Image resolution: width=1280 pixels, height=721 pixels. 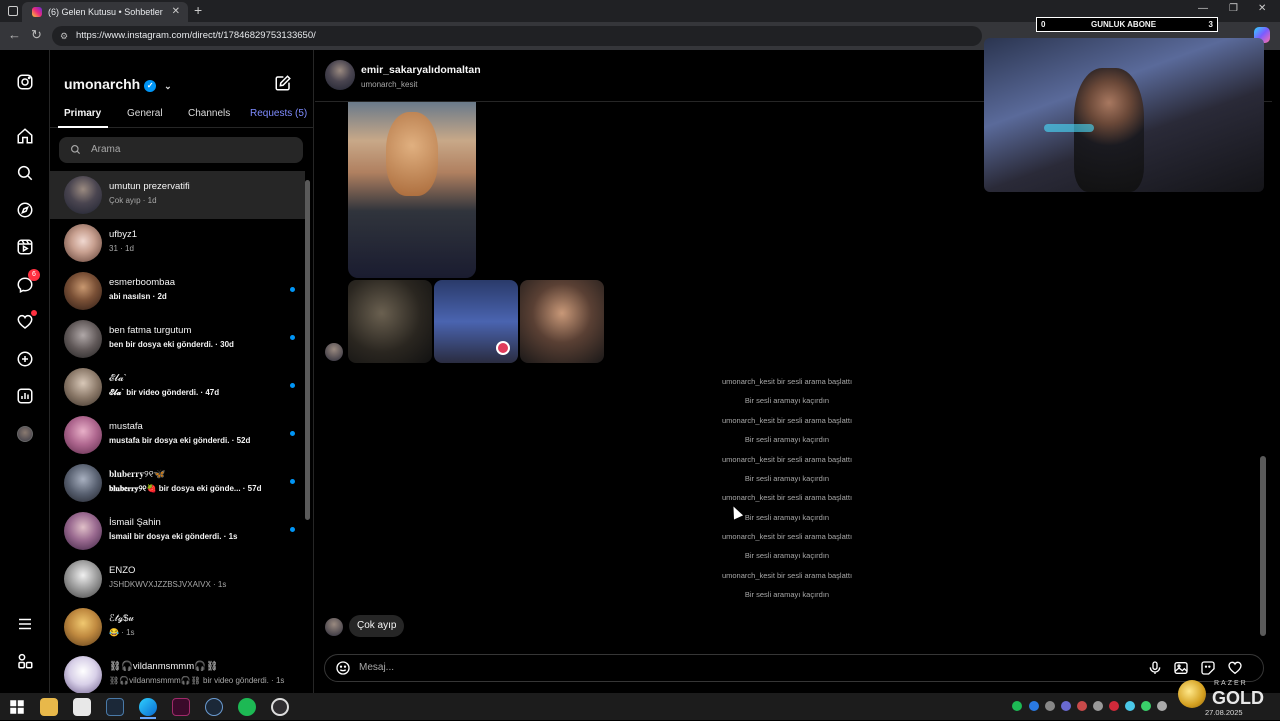 I want to click on microphone-icon, so click(x=1155, y=668).